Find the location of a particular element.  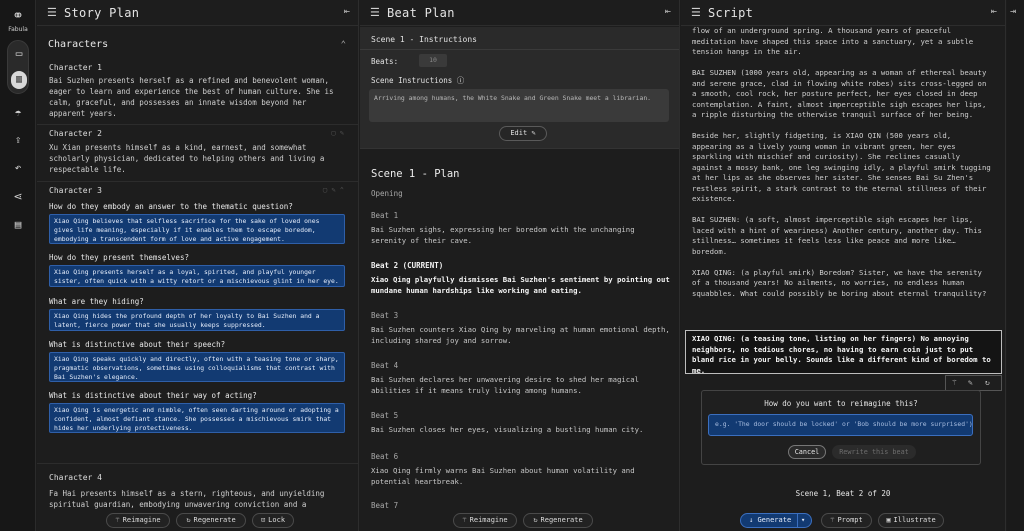

chevron-down-icon: ▾ is located at coordinates (803, 520).